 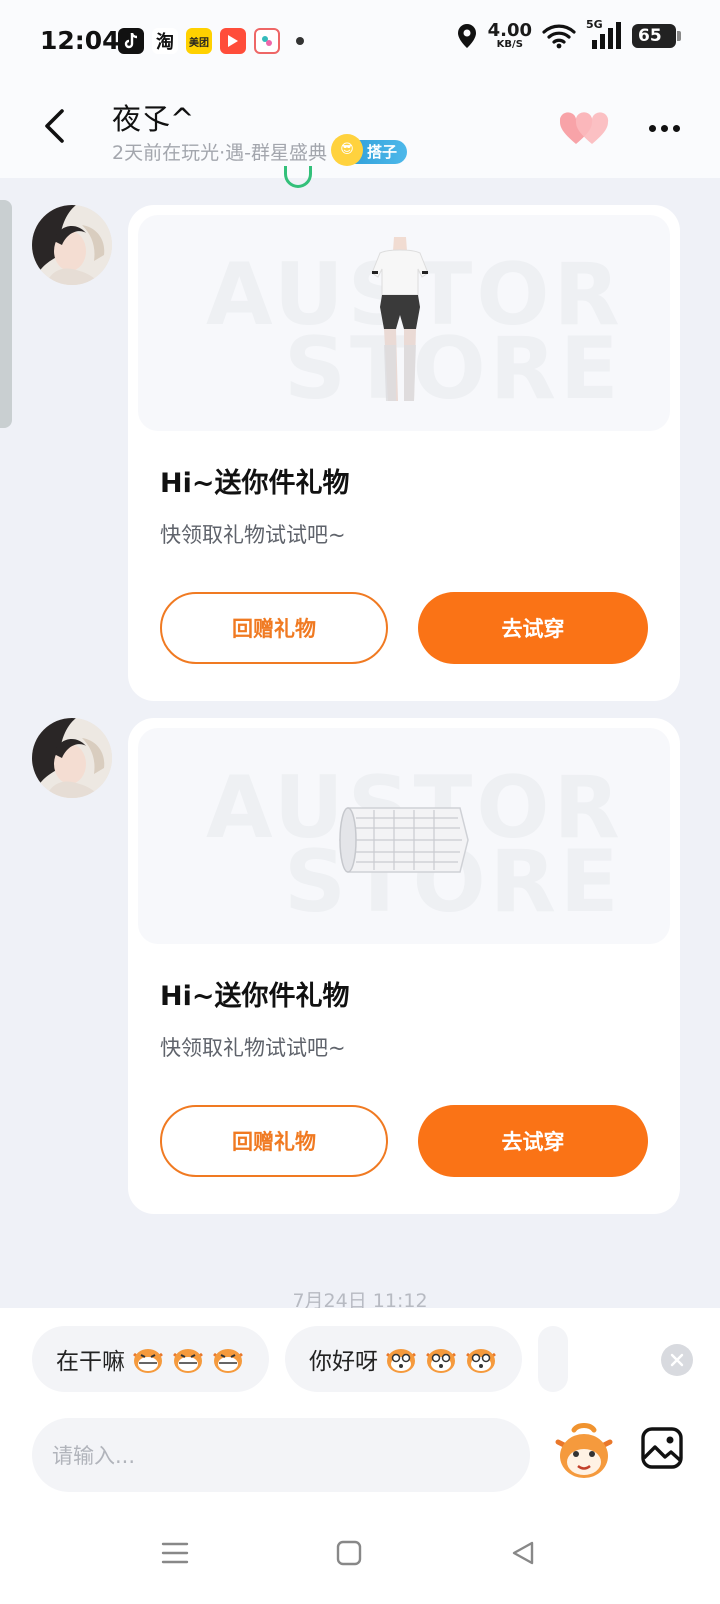 I want to click on partial-status-ring, so click(x=298, y=177).